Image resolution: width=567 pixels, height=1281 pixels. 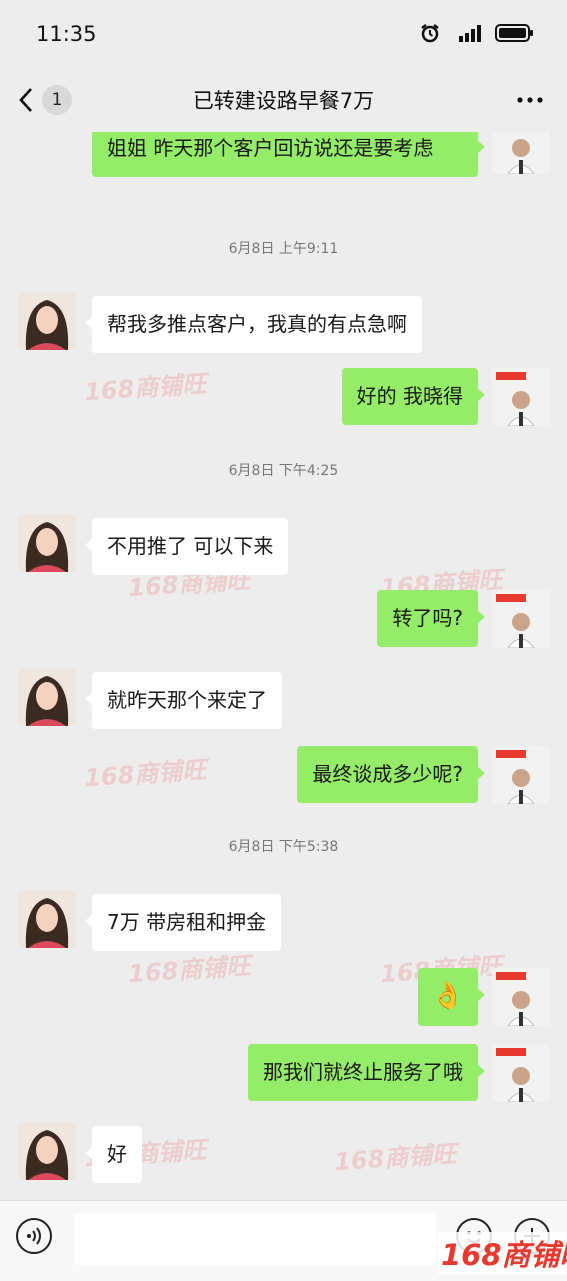 I want to click on voice-button, so click(x=34, y=1236).